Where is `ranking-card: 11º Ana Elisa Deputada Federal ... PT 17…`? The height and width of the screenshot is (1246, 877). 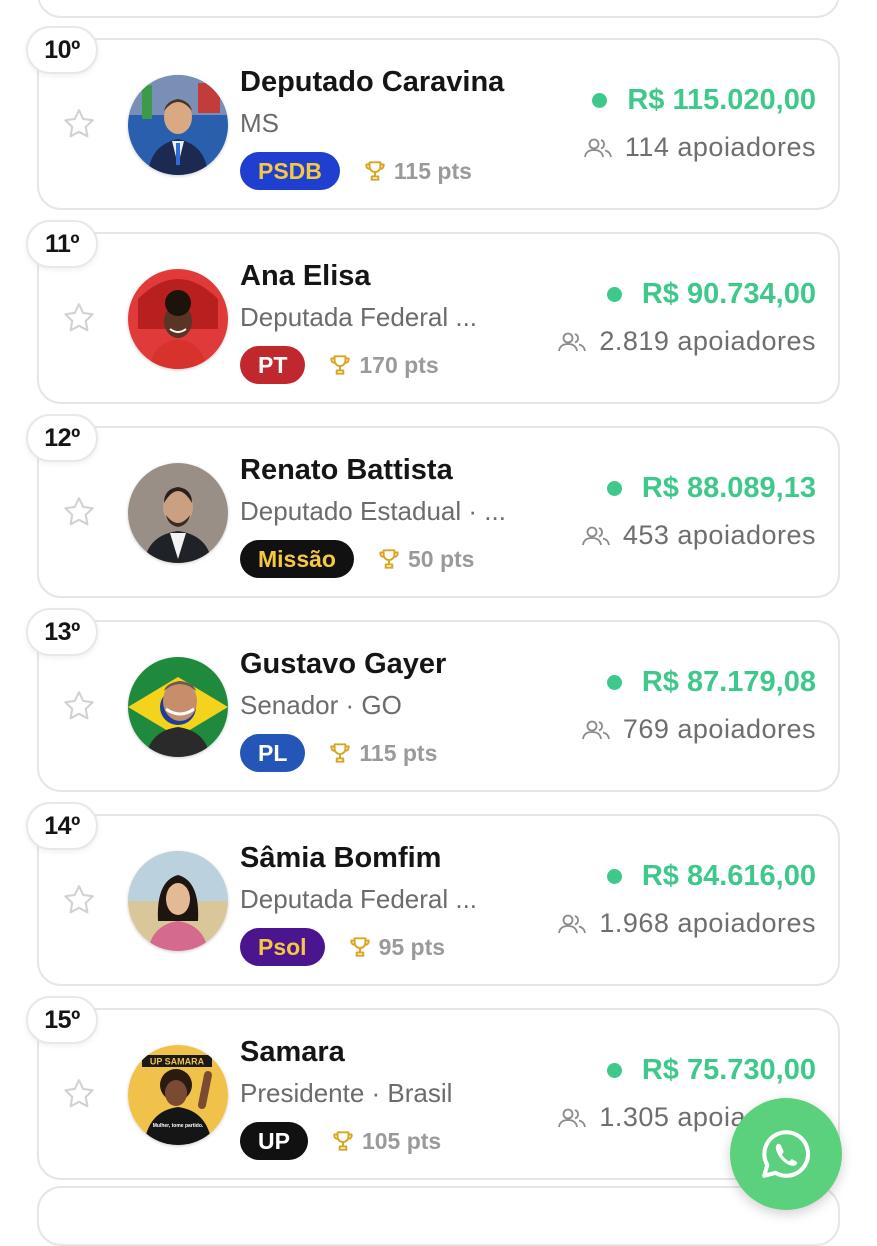 ranking-card: 11º Ana Elisa Deputada Federal ... PT 17… is located at coordinates (433, 312).